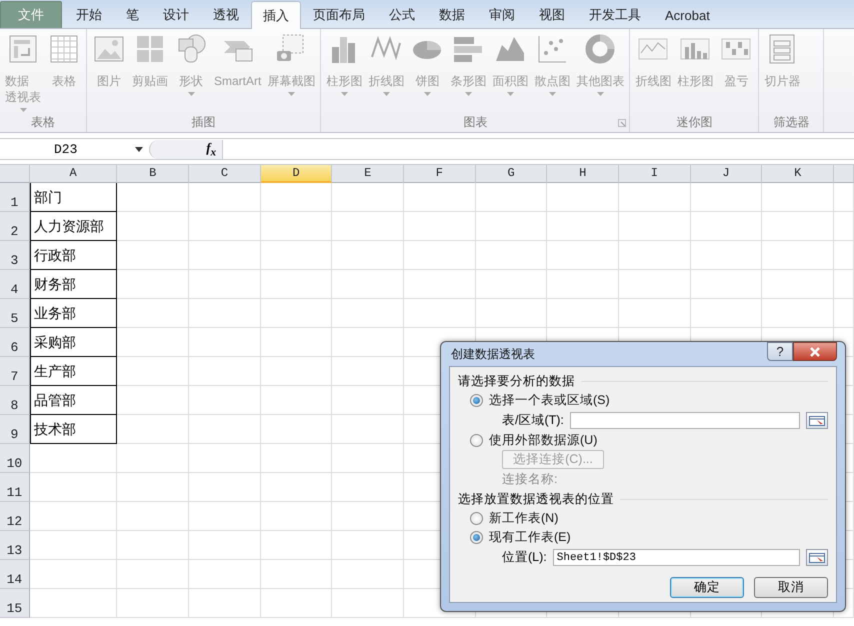 The image size is (854, 626). What do you see at coordinates (15, 284) in the screenshot?
I see `row-header: 4` at bounding box center [15, 284].